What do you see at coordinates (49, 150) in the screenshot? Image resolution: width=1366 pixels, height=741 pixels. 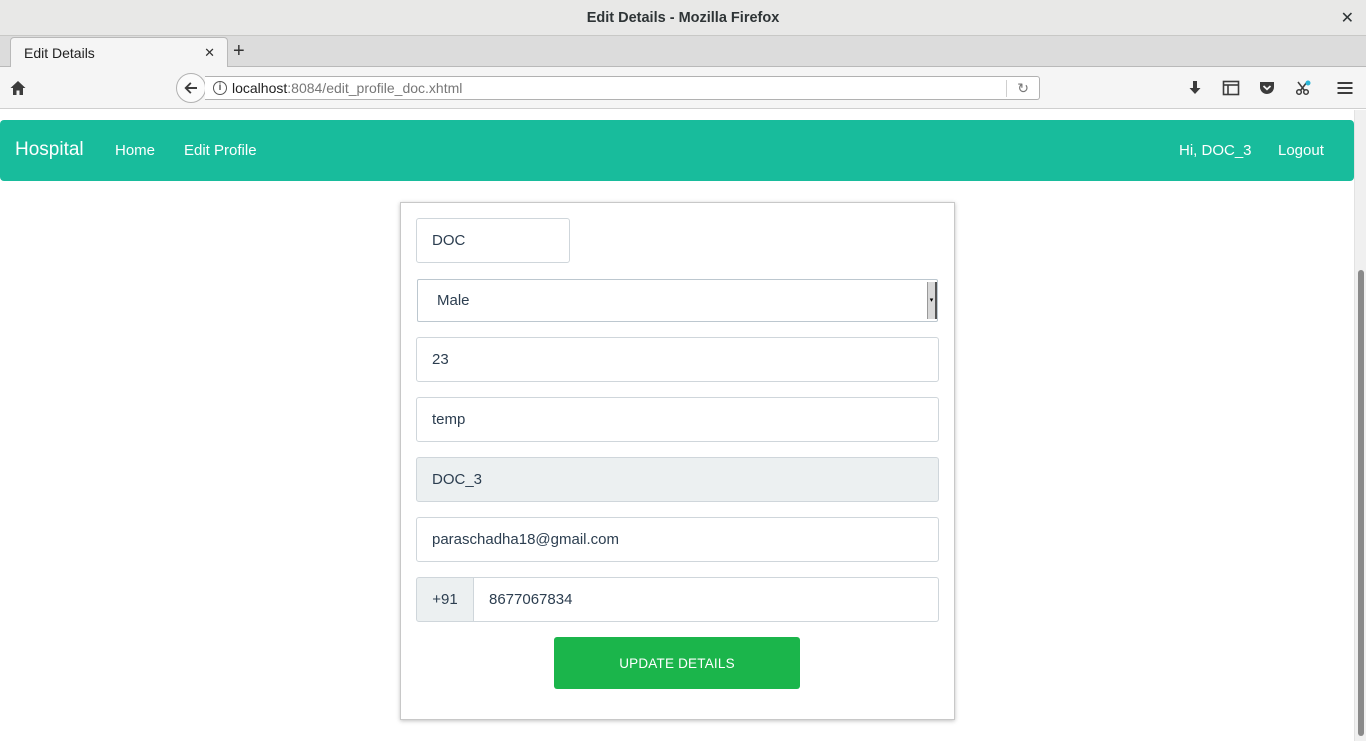 I see `site-brand: Hospital` at bounding box center [49, 150].